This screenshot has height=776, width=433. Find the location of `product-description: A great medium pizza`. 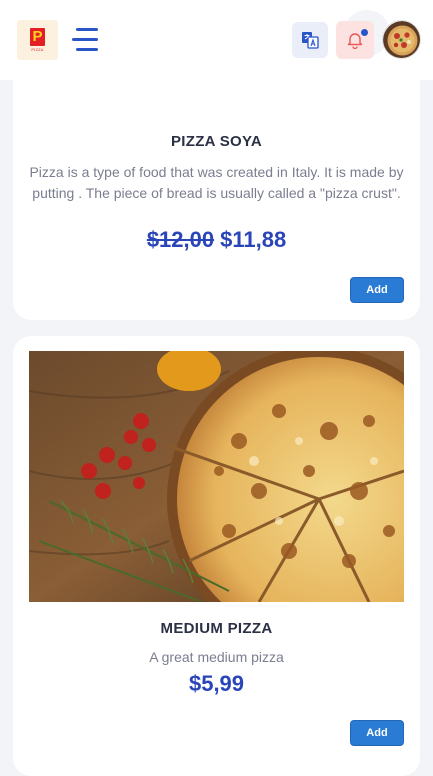

product-description: A great medium pizza is located at coordinates (216, 657).